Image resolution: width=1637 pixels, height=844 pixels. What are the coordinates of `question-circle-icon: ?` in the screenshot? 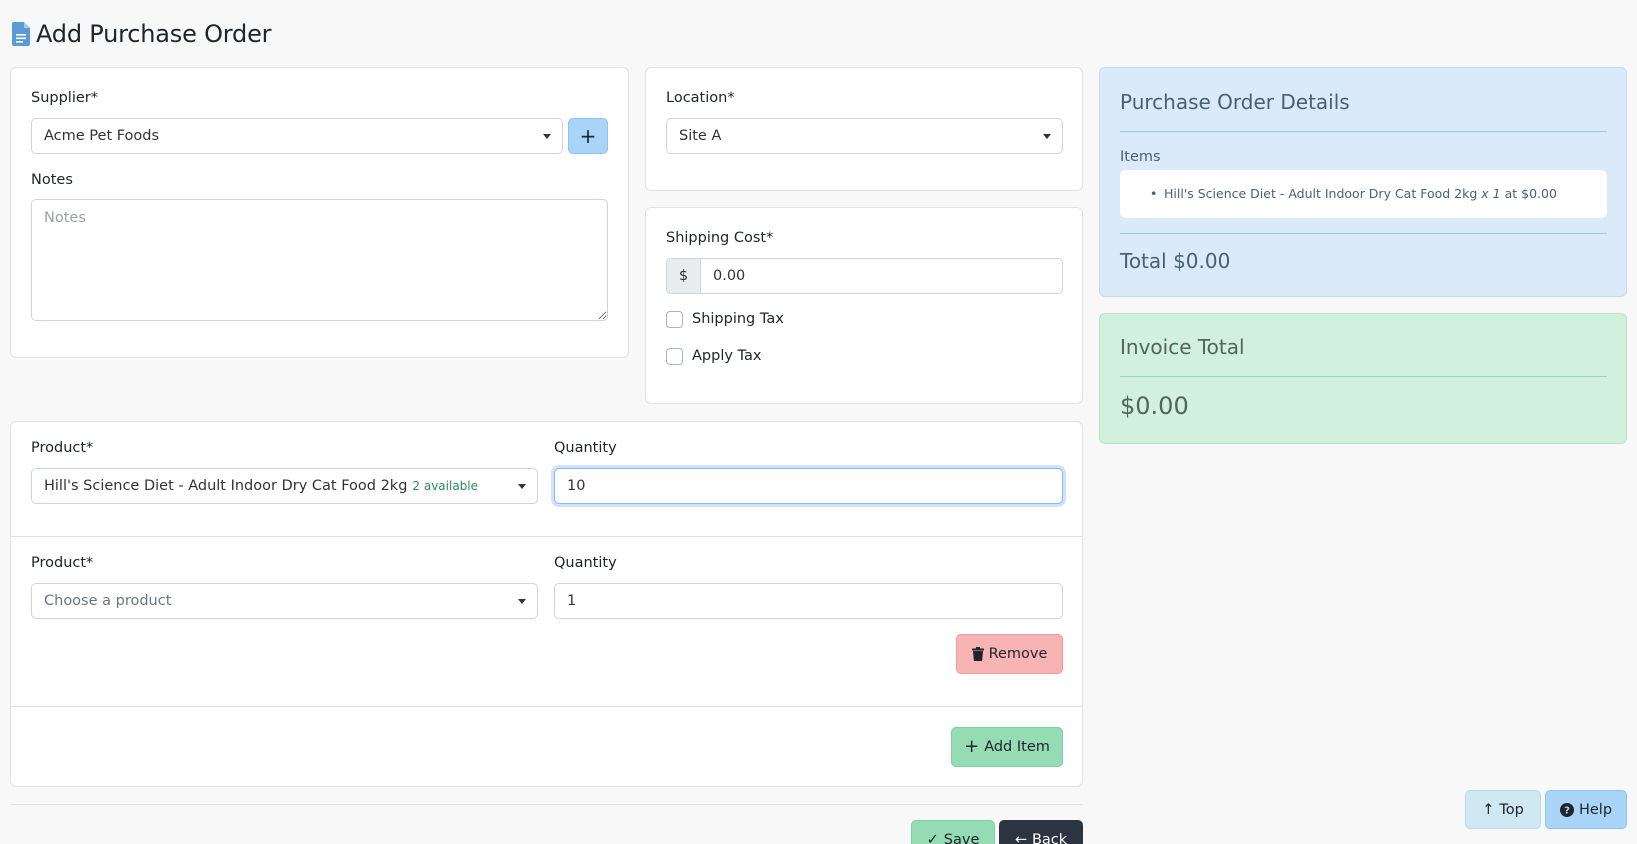 It's located at (1566, 809).